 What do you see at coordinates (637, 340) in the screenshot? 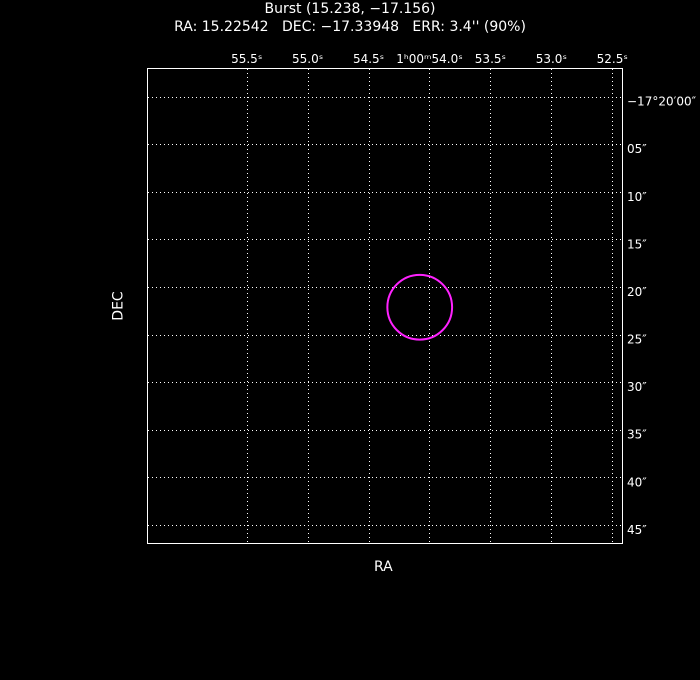
I see `y-tick-label: 25″` at bounding box center [637, 340].